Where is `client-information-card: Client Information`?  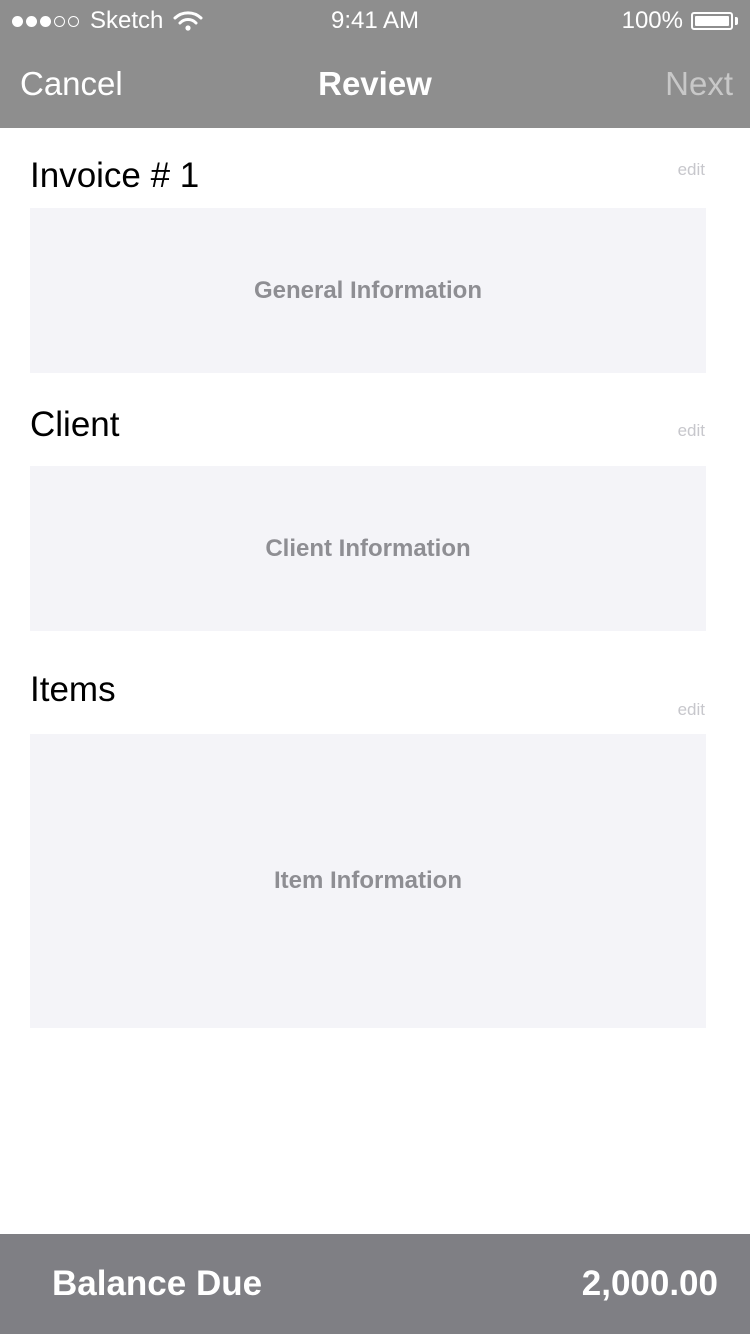 client-information-card: Client Information is located at coordinates (368, 548).